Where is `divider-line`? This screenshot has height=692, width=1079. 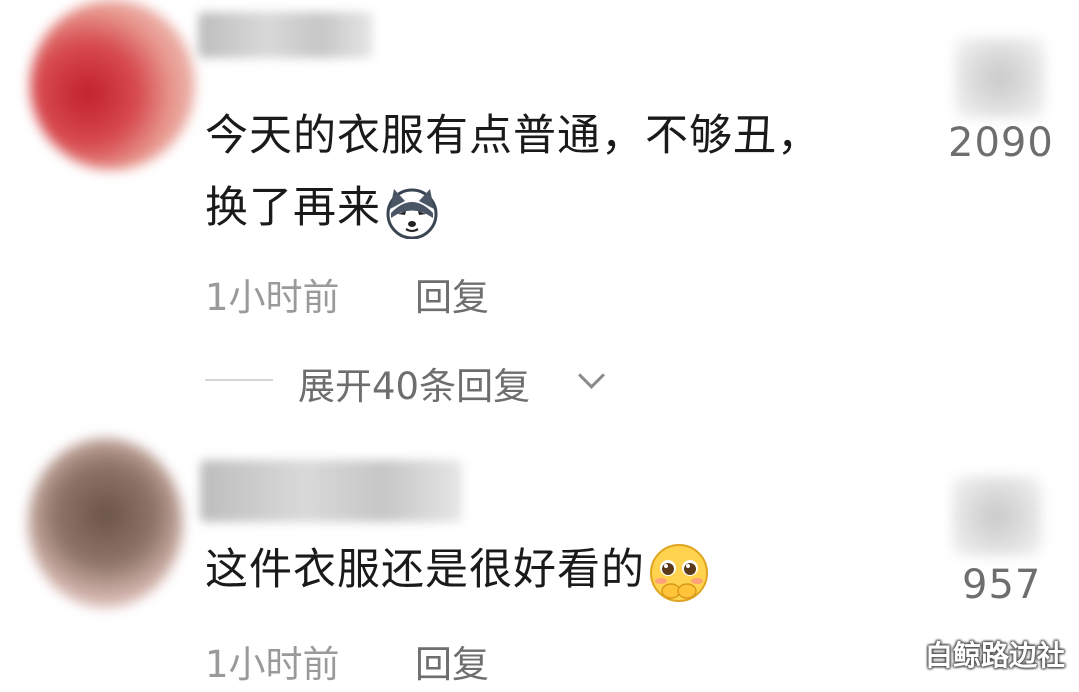
divider-line is located at coordinates (239, 380).